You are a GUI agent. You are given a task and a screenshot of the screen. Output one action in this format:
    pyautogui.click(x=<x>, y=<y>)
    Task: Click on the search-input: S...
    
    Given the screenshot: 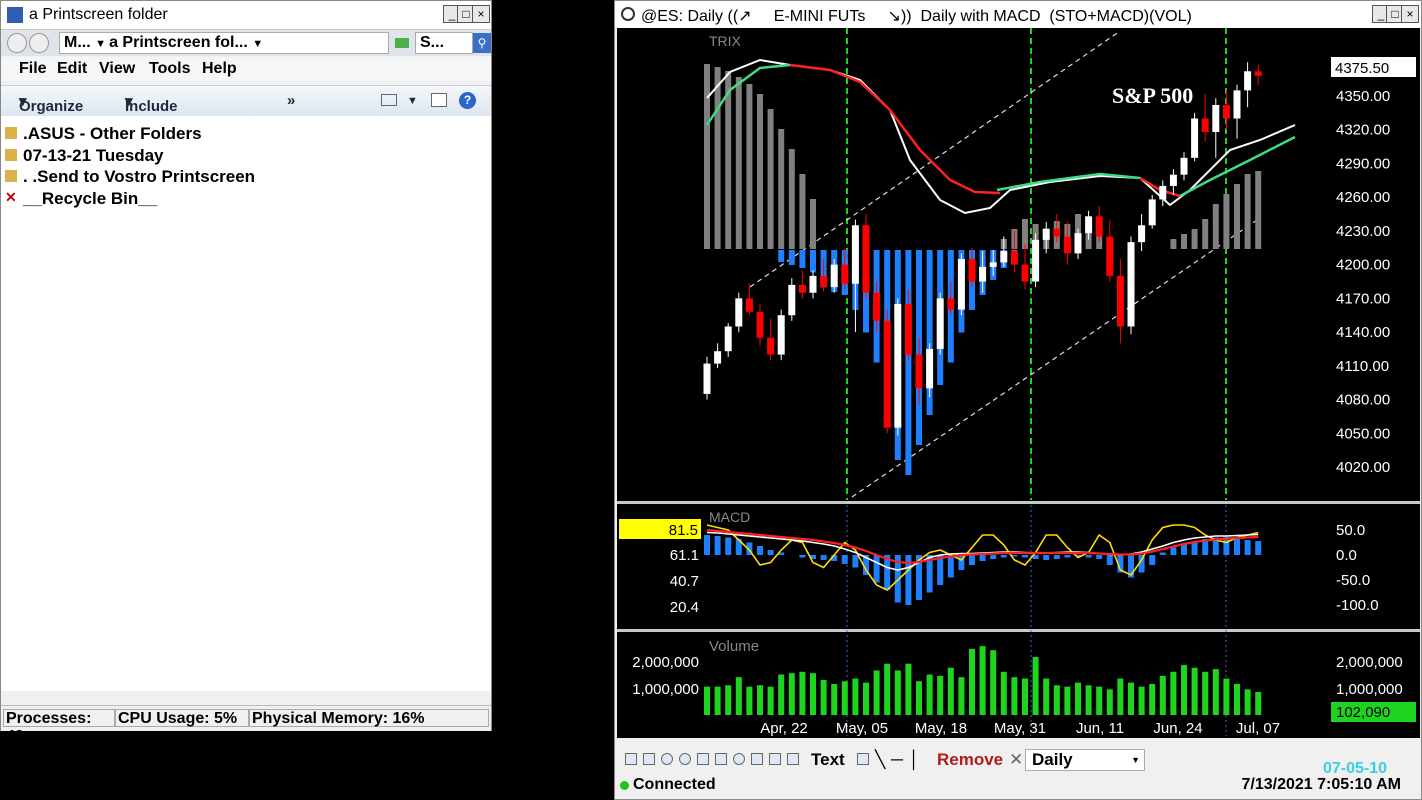 What is the action you would take?
    pyautogui.click(x=444, y=43)
    